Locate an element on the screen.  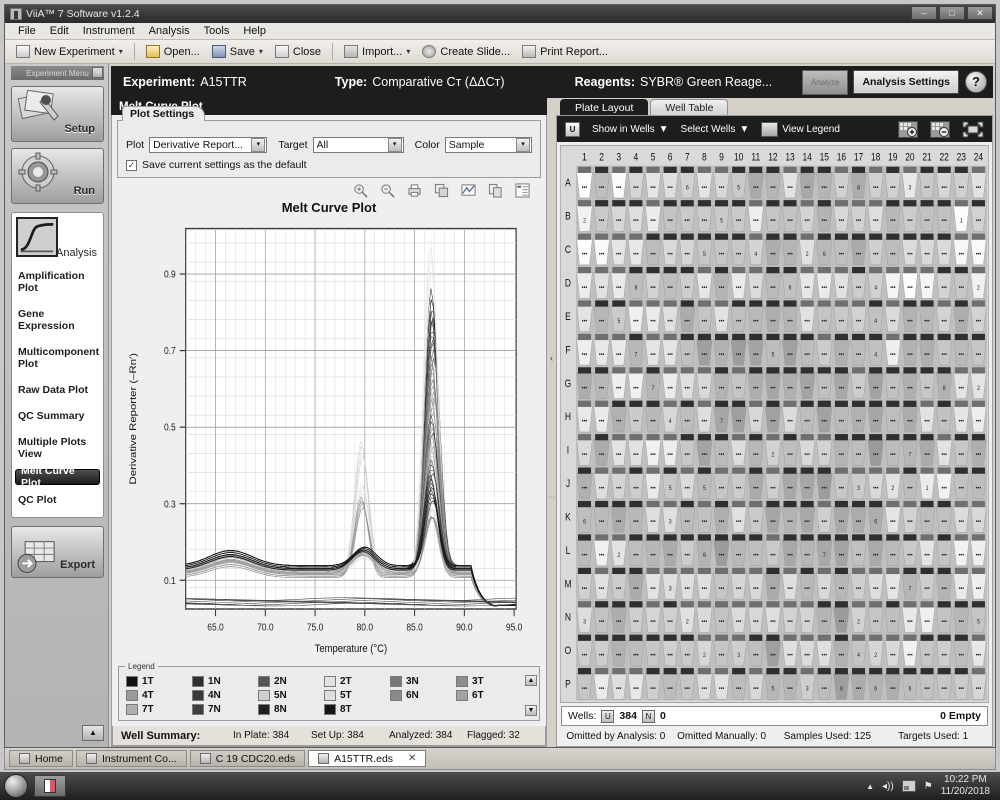
plate-well-I14: ••• is located at coordinates (807, 450).